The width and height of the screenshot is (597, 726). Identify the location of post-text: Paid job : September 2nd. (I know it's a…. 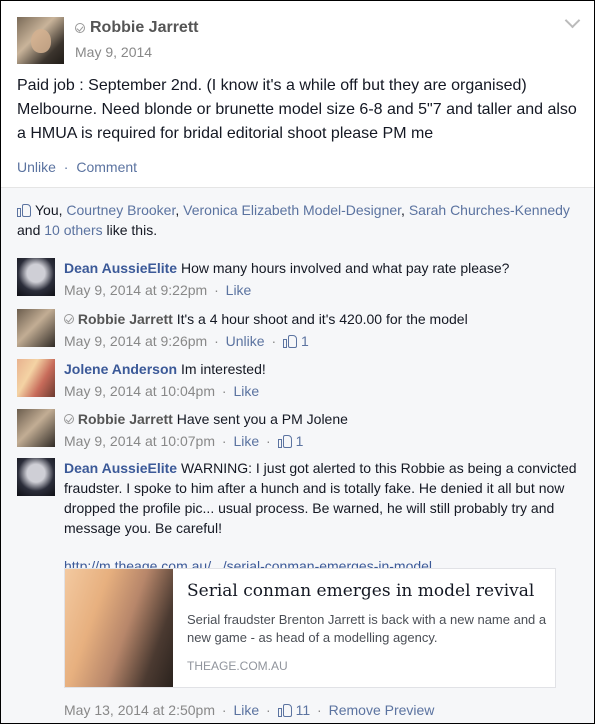
(297, 109).